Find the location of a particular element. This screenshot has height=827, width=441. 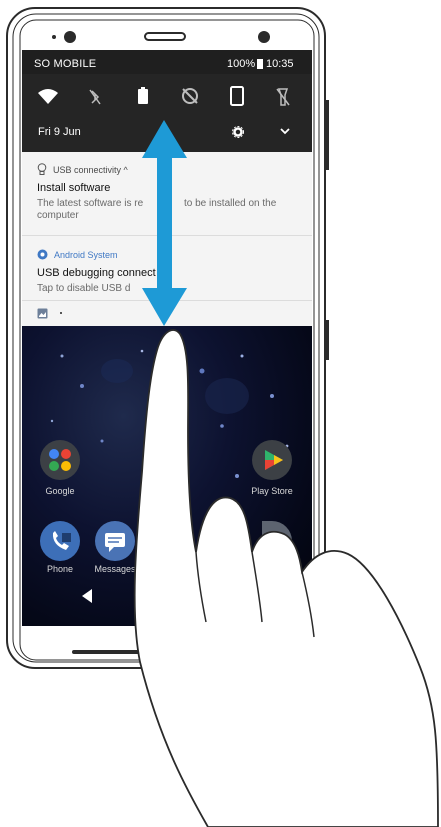

image-notification-icon is located at coordinates (42, 313).